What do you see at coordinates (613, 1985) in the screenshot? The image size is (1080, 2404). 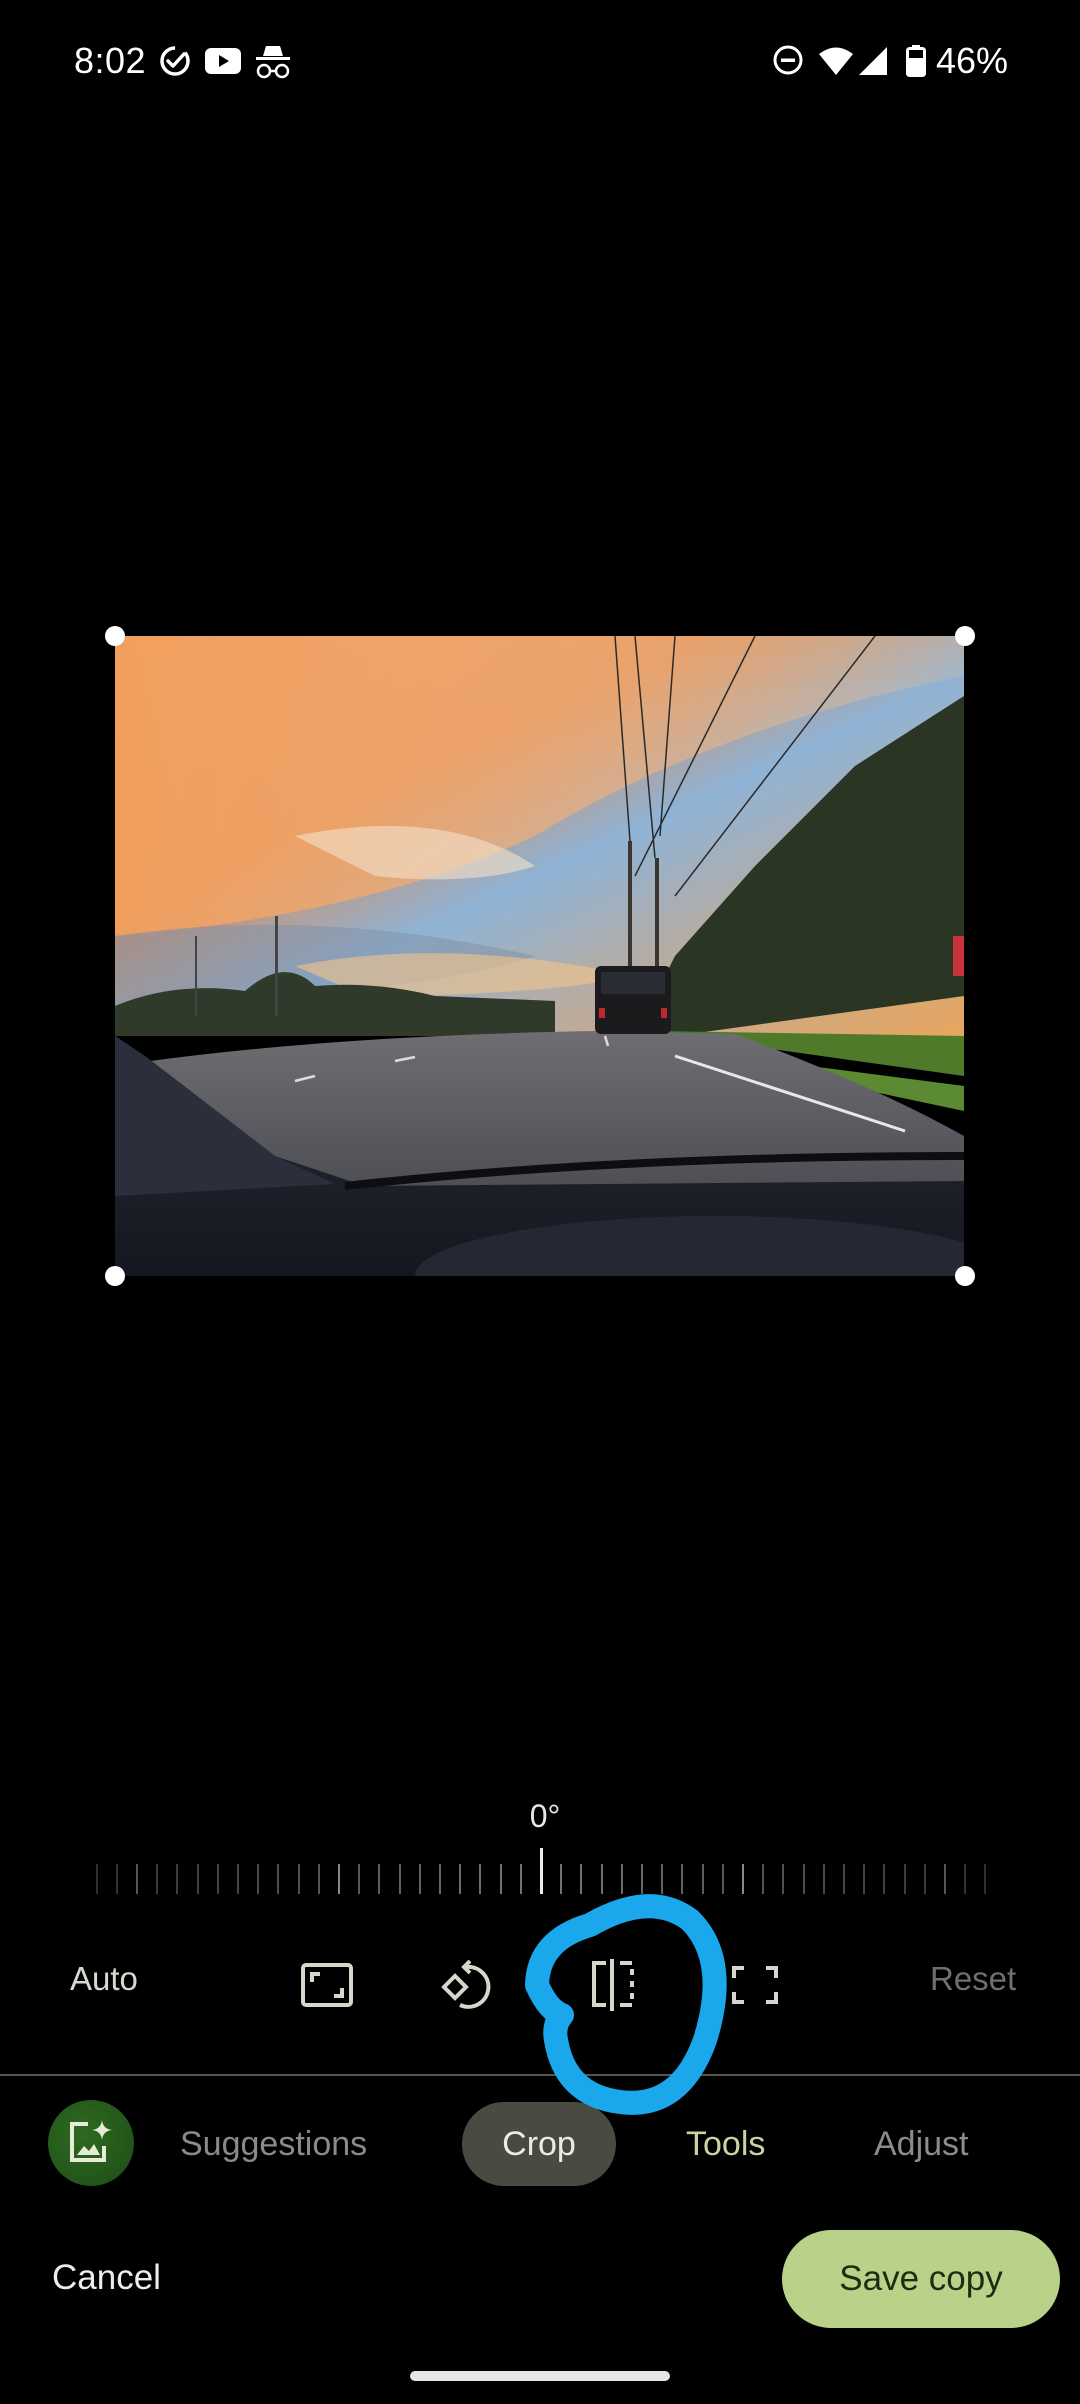 I see `flip-icon` at bounding box center [613, 1985].